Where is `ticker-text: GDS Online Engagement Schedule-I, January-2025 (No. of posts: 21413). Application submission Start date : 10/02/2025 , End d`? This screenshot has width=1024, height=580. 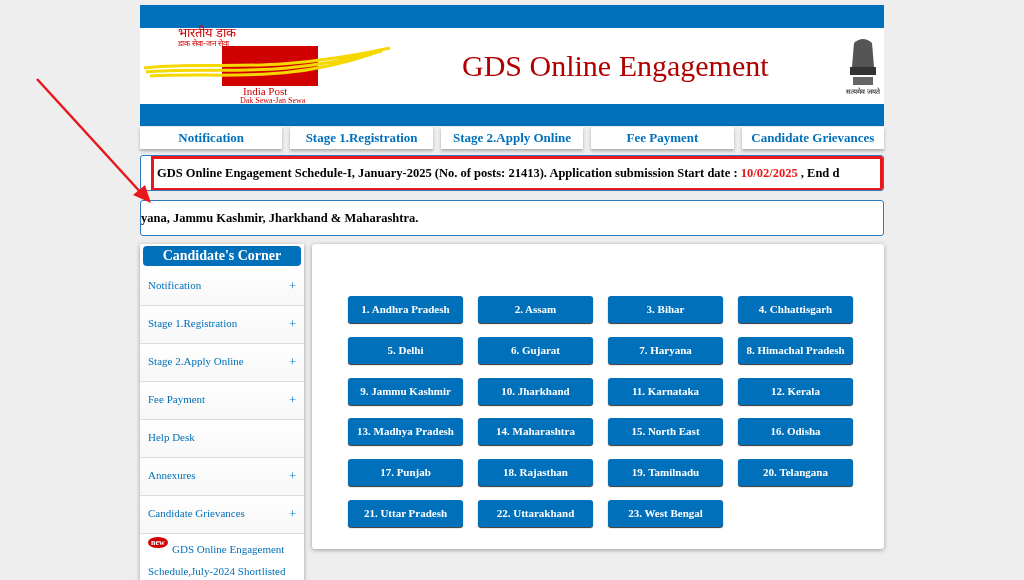
ticker-text: GDS Online Engagement Schedule-I, January-2025 (No. of posts: 21413). Application submission Start date : 10/02/2025 , End d is located at coordinates (517, 173).